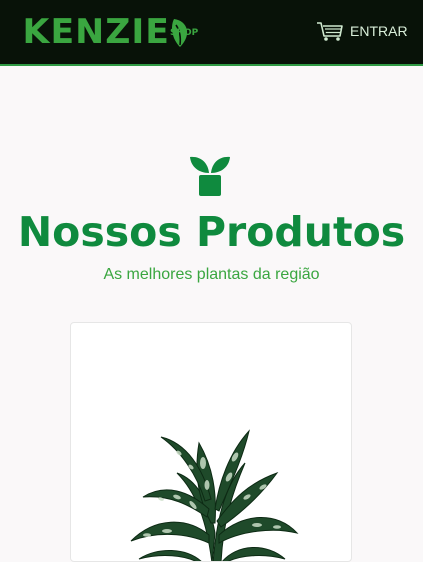 Image resolution: width=423 pixels, height=562 pixels. What do you see at coordinates (379, 31) in the screenshot?
I see `login-label: ENTRAR` at bounding box center [379, 31].